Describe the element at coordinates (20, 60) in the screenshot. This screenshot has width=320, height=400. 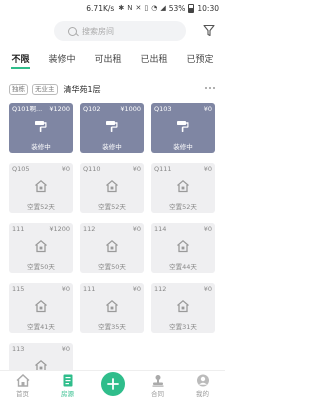
I see `tab-all: 不限` at that location.